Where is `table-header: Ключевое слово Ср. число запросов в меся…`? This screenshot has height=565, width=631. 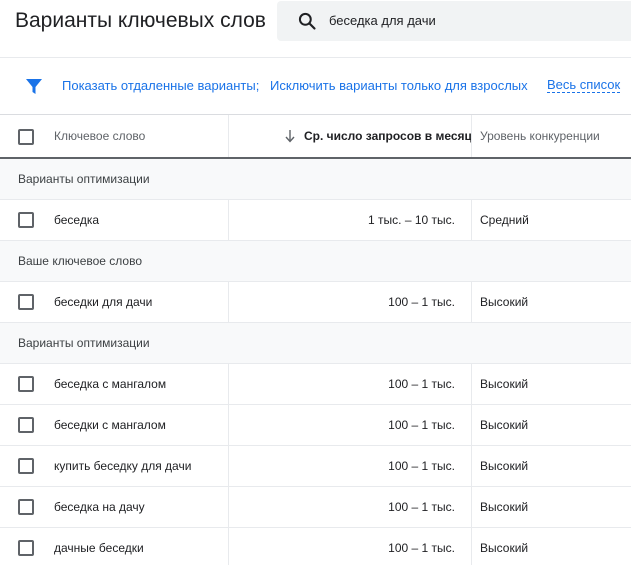
table-header: Ключевое слово Ср. число запросов в меся… is located at coordinates (315, 136).